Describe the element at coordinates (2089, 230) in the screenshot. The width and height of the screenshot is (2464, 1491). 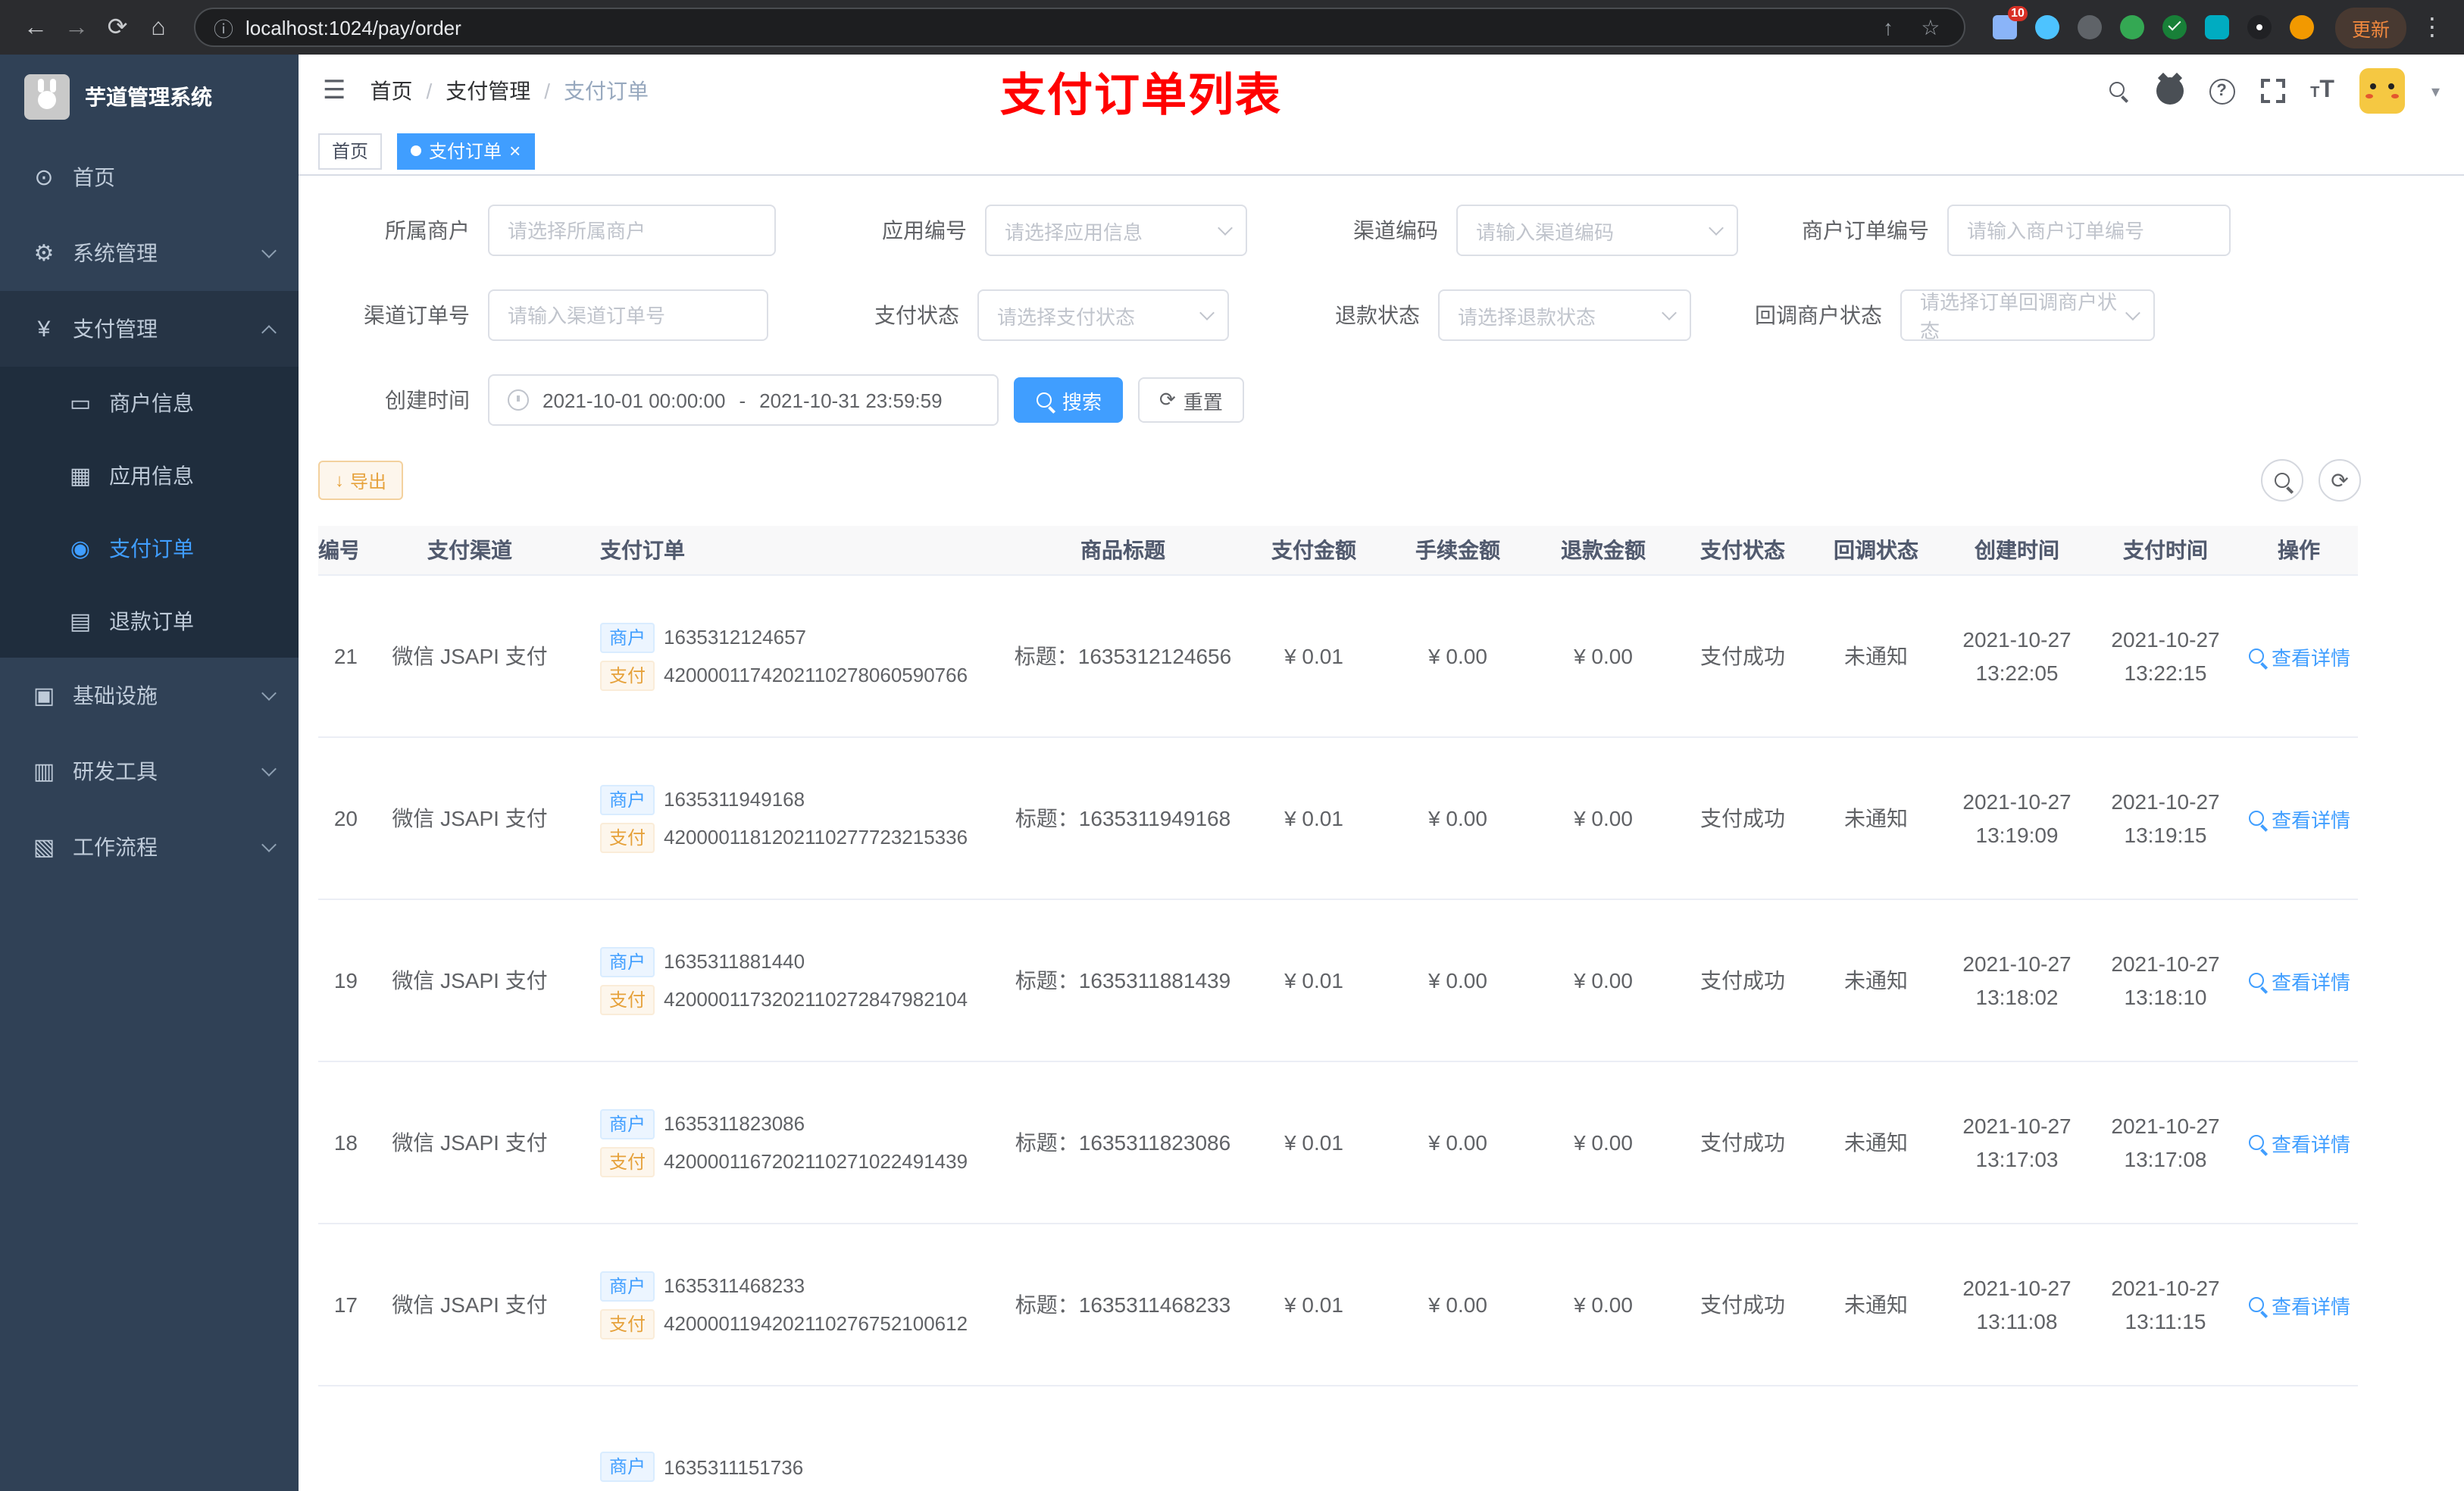
I see `merchant-order-no-input` at that location.